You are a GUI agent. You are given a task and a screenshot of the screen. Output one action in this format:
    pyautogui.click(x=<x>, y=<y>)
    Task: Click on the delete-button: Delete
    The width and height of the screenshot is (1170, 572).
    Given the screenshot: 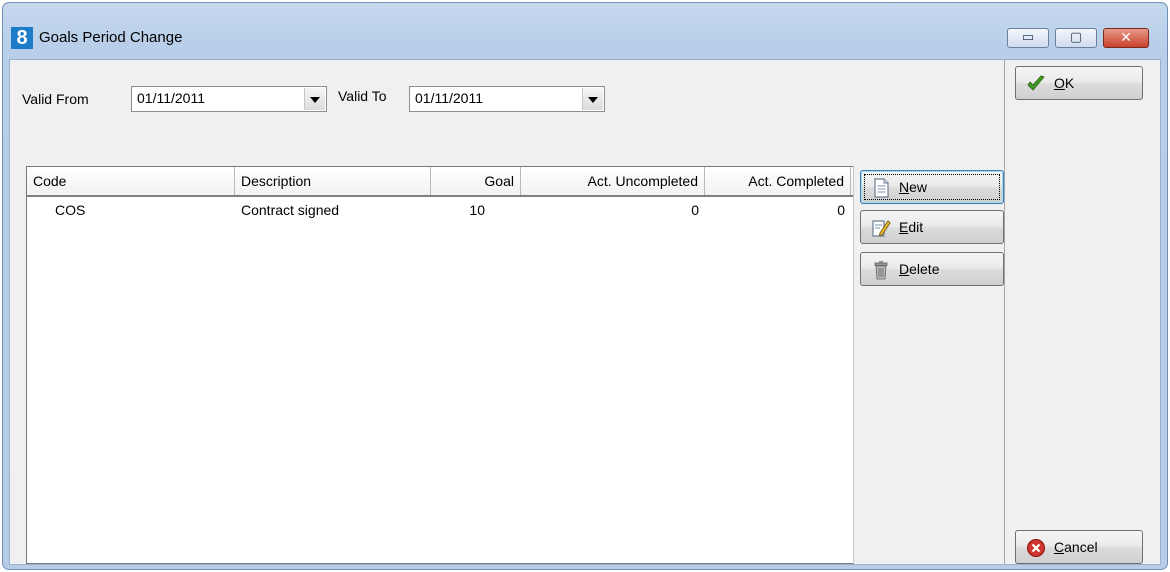 What is the action you would take?
    pyautogui.click(x=932, y=269)
    